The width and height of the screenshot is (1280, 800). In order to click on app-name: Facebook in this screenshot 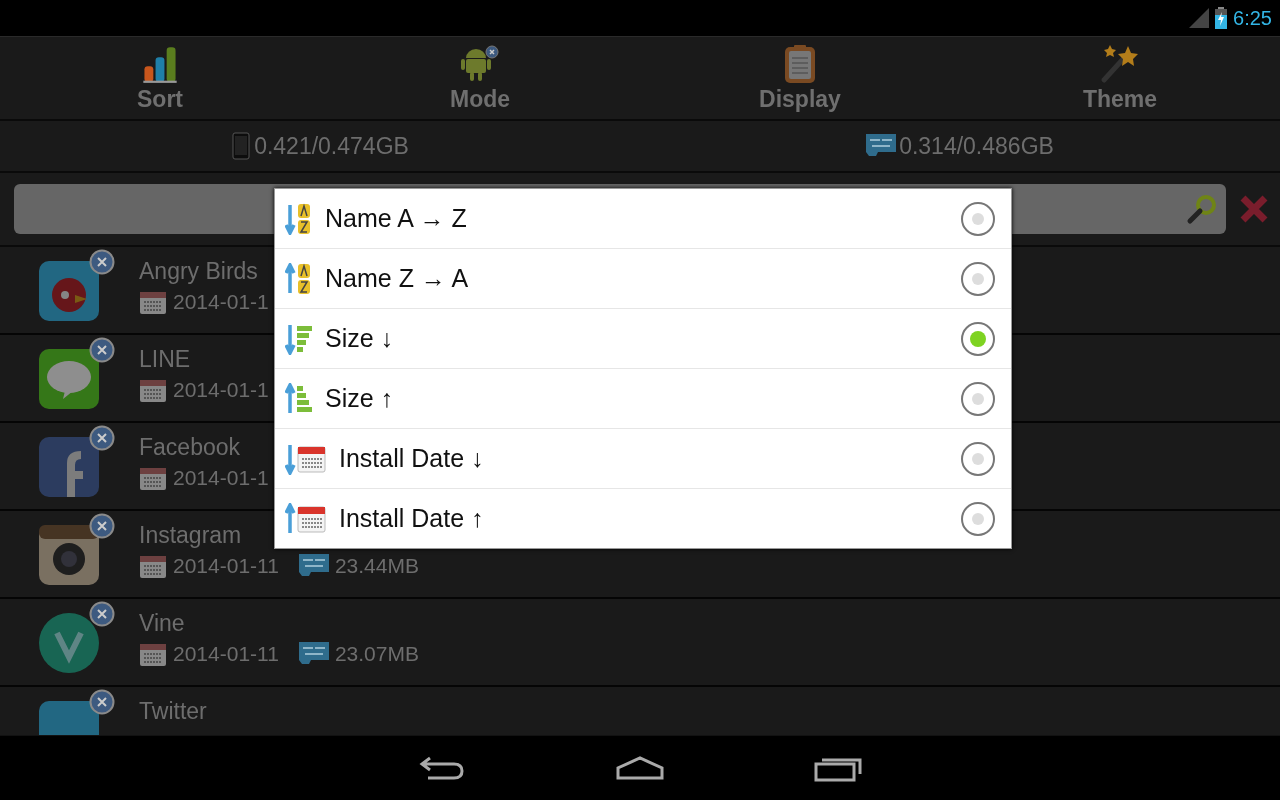, I will do `click(189, 447)`.